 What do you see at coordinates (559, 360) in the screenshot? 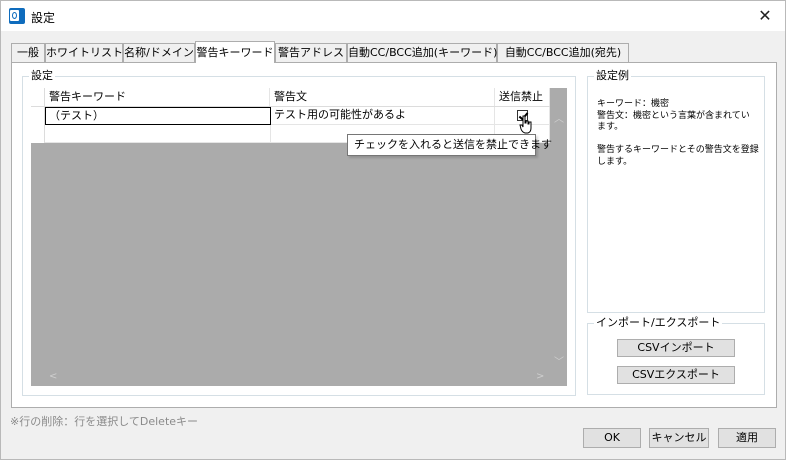
I see `scroll-down-icon: ﹀` at bounding box center [559, 360].